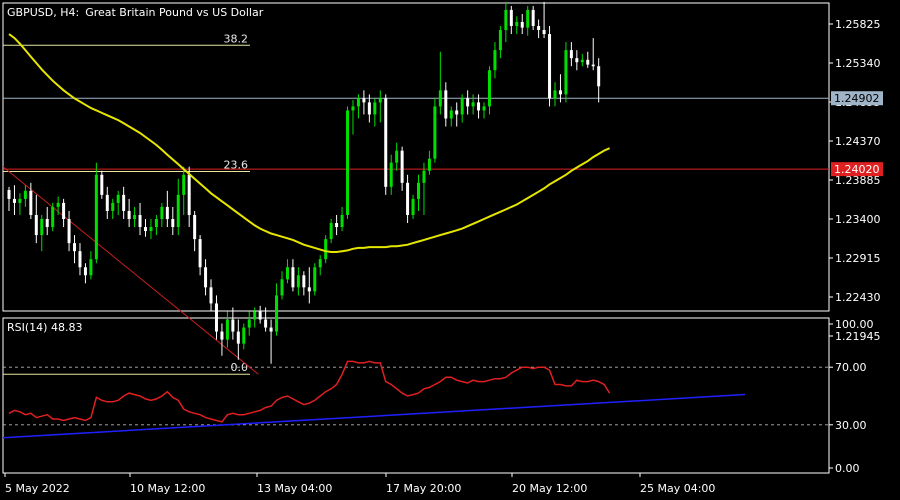 Image resolution: width=900 pixels, height=500 pixels. Describe the element at coordinates (549, 488) in the screenshot. I see `time-axis-label: 20 May 12:00` at that location.